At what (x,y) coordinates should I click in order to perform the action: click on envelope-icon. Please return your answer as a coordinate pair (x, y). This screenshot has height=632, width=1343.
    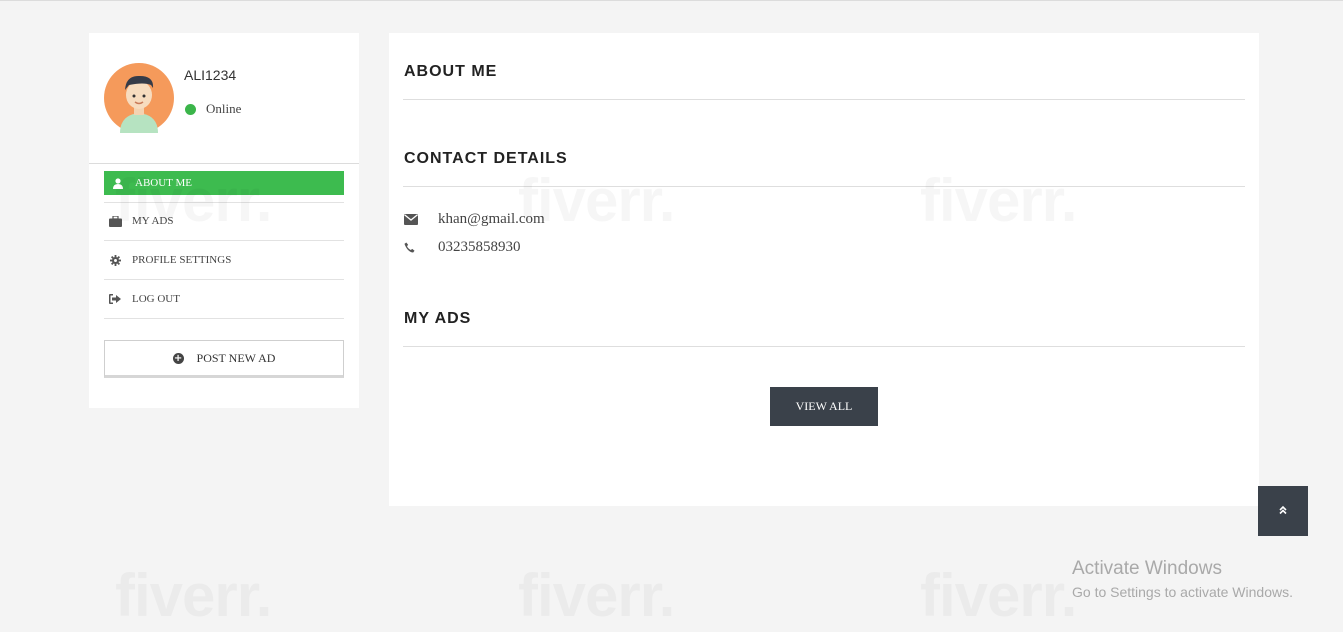
    Looking at the image, I should click on (411, 219).